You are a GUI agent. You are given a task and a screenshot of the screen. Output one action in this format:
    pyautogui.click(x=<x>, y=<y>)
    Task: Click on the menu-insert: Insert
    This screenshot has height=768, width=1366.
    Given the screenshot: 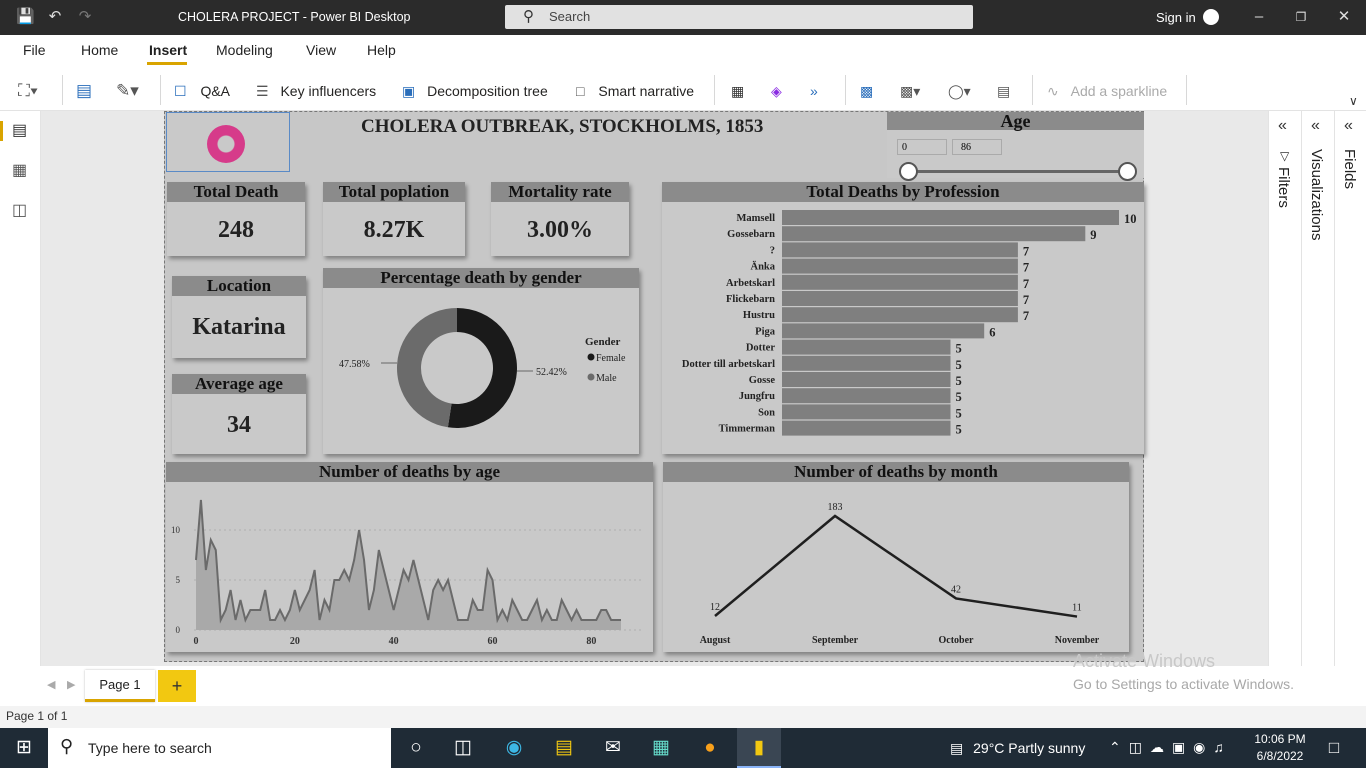 What is the action you would take?
    pyautogui.click(x=168, y=50)
    